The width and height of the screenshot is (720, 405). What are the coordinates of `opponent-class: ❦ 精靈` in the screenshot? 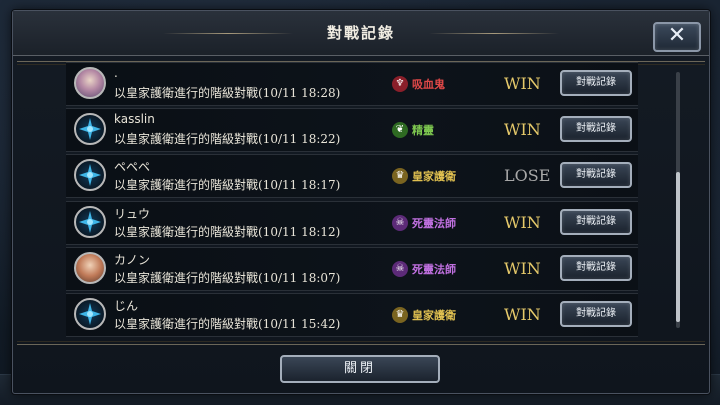 It's located at (413, 130).